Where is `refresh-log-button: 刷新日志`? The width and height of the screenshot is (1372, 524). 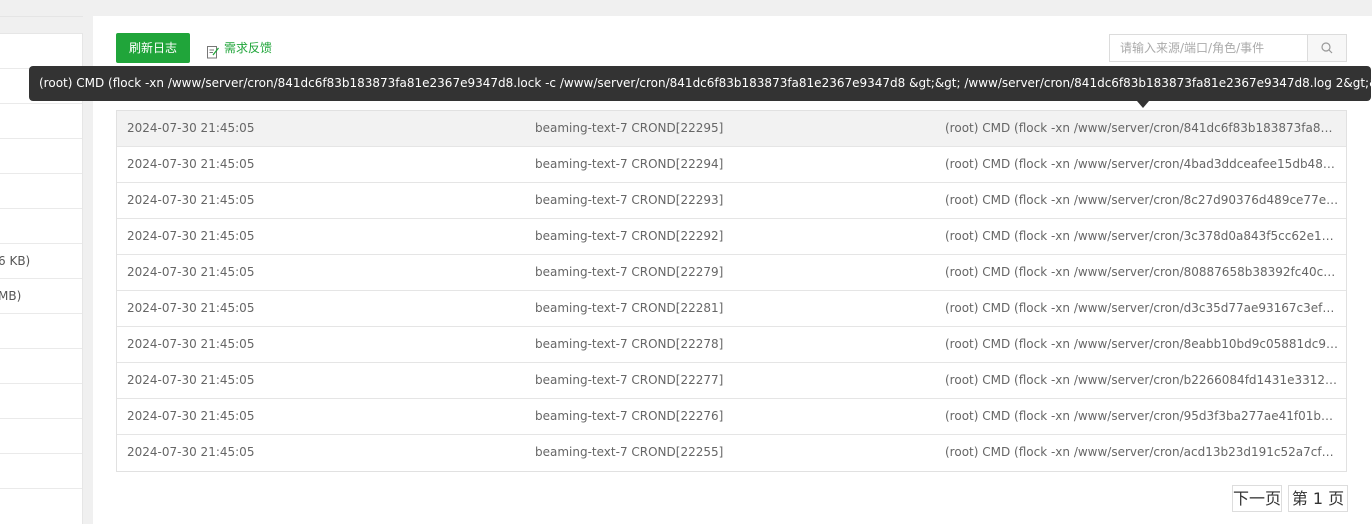
refresh-log-button: 刷新日志 is located at coordinates (153, 48).